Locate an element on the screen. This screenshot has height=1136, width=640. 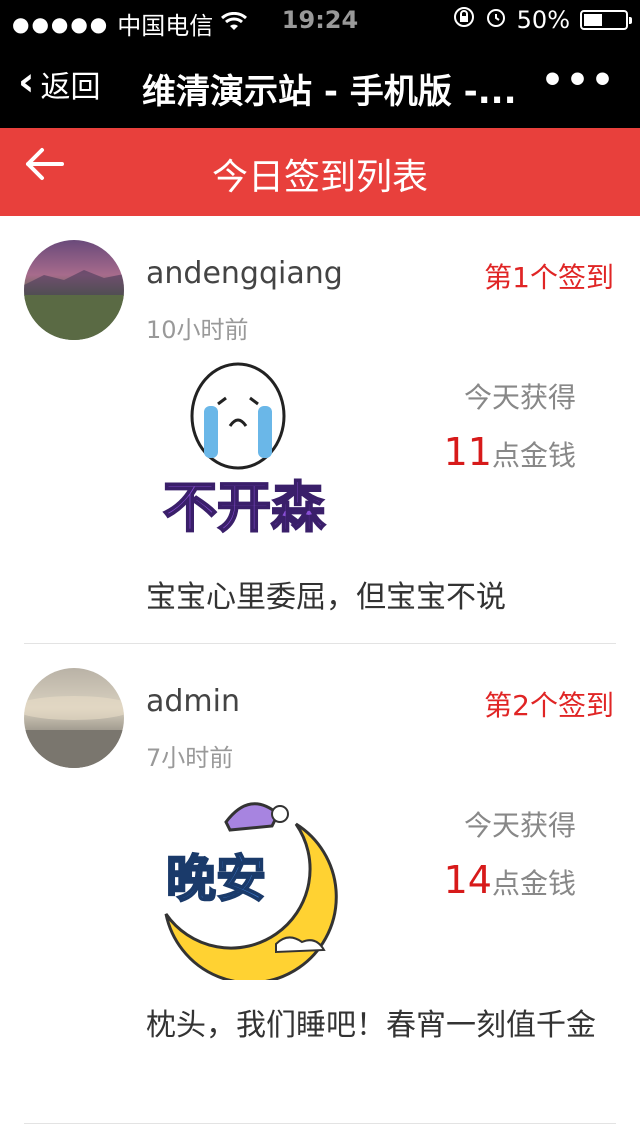
reward-amount: 11点金钱 is located at coordinates (510, 452).